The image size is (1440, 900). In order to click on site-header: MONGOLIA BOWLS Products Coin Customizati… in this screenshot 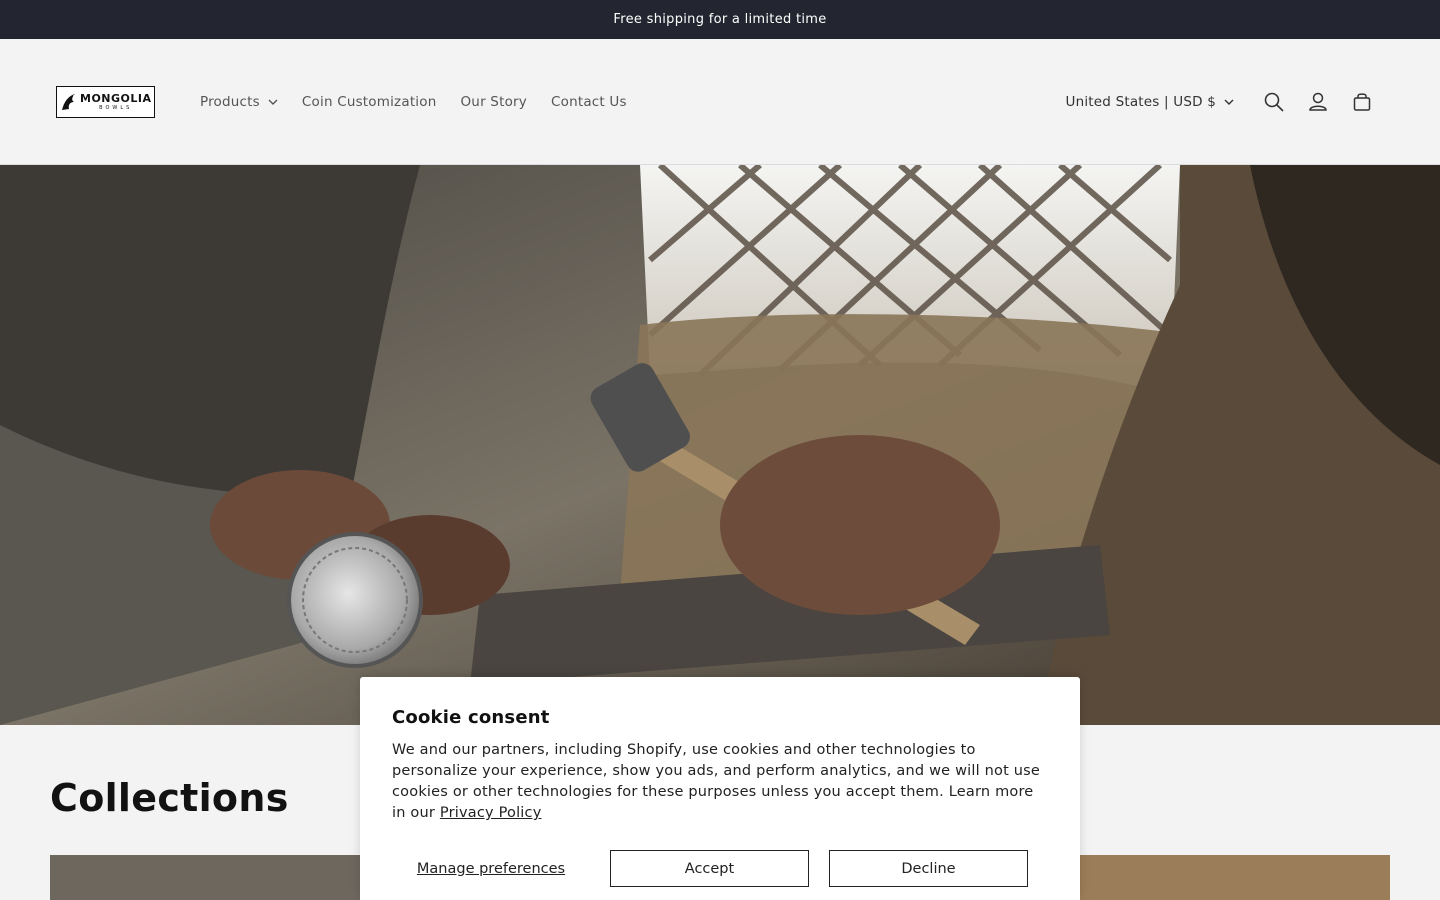, I will do `click(720, 102)`.